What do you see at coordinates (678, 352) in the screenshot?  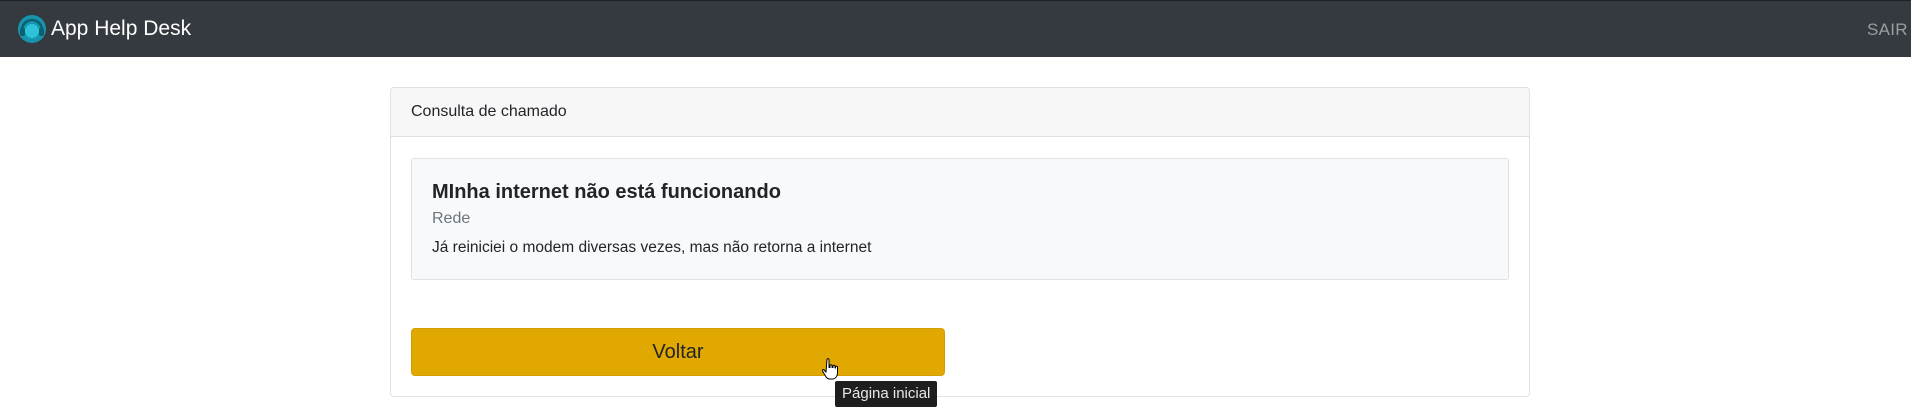 I see `back-button: Voltar` at bounding box center [678, 352].